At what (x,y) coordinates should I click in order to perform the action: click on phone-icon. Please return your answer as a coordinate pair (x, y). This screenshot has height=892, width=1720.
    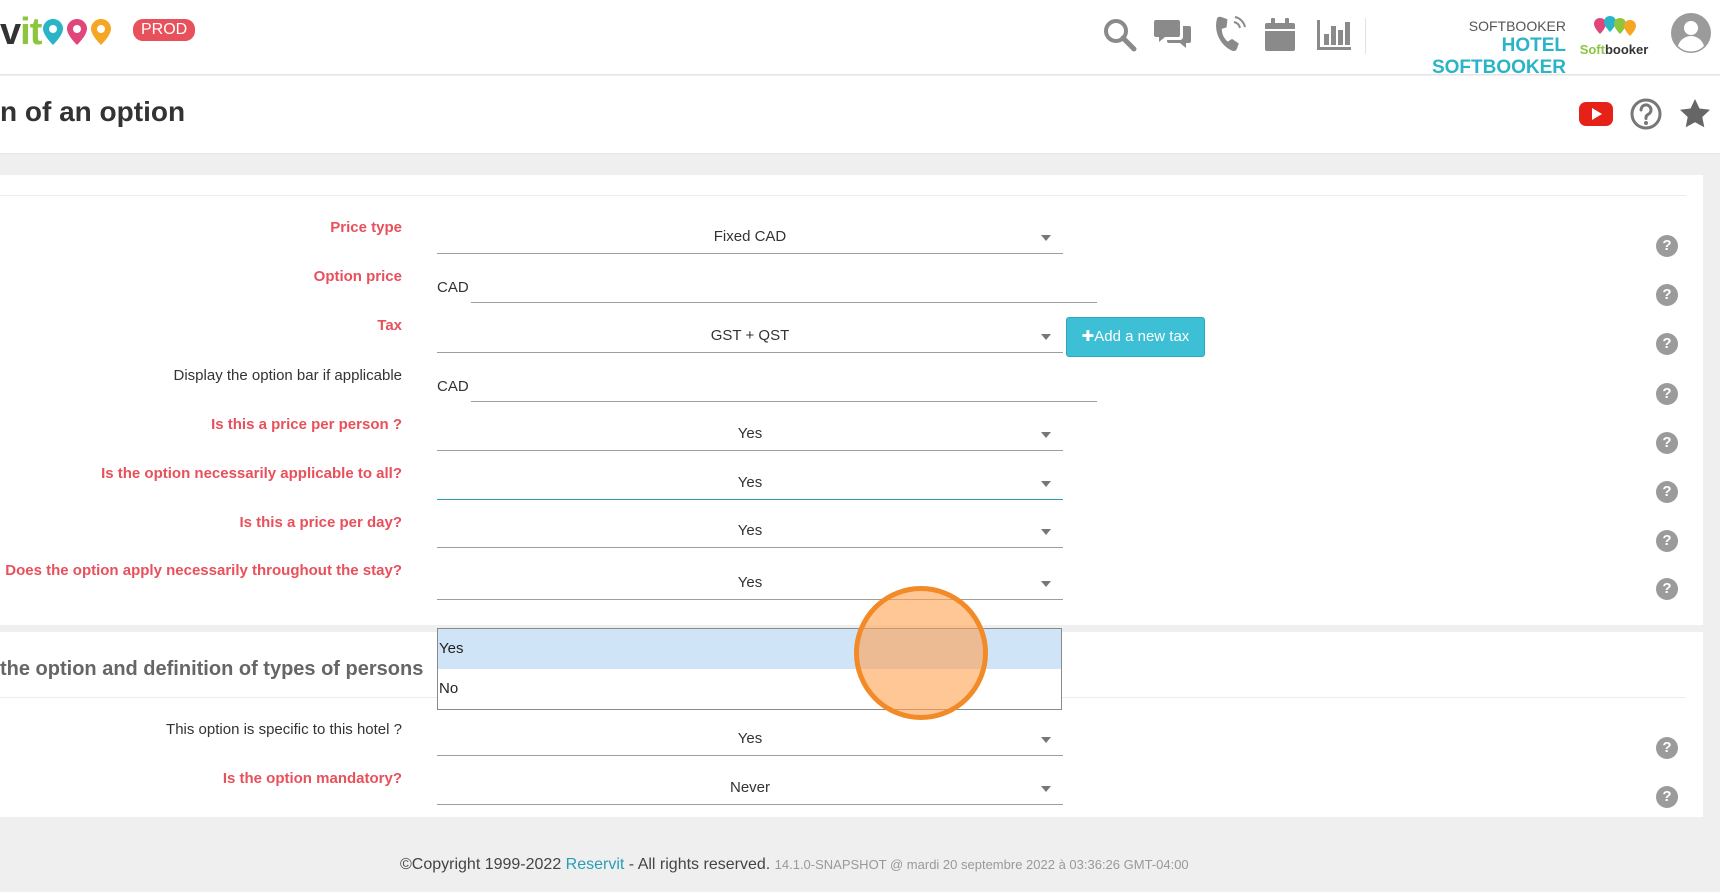
    Looking at the image, I should click on (1227, 35).